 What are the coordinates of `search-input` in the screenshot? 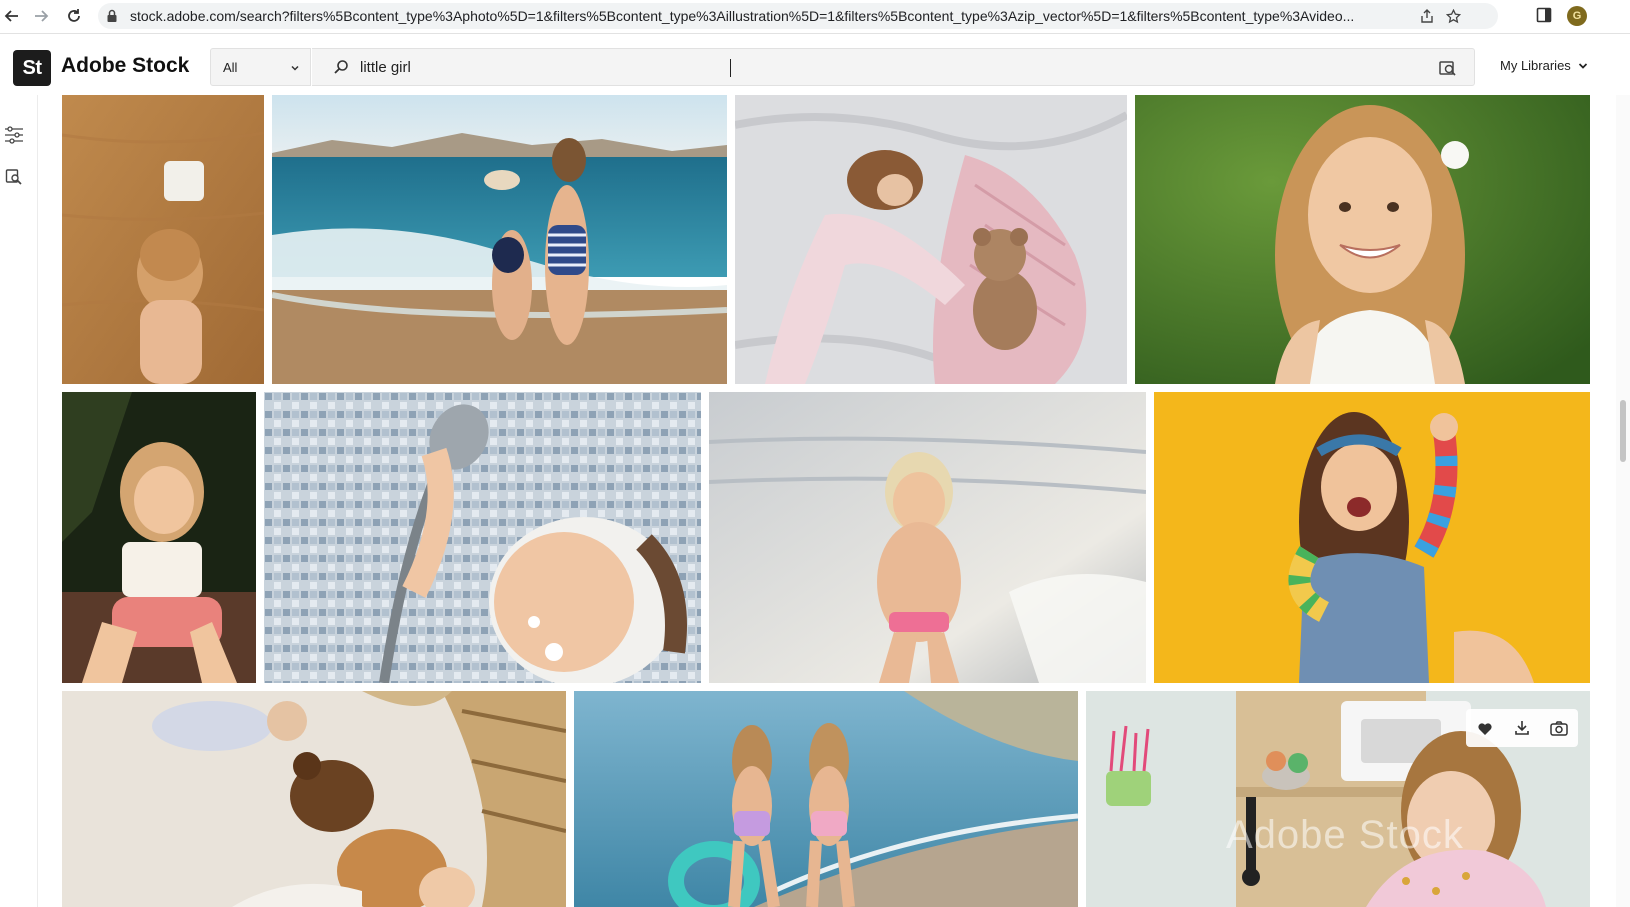 It's located at (880, 67).